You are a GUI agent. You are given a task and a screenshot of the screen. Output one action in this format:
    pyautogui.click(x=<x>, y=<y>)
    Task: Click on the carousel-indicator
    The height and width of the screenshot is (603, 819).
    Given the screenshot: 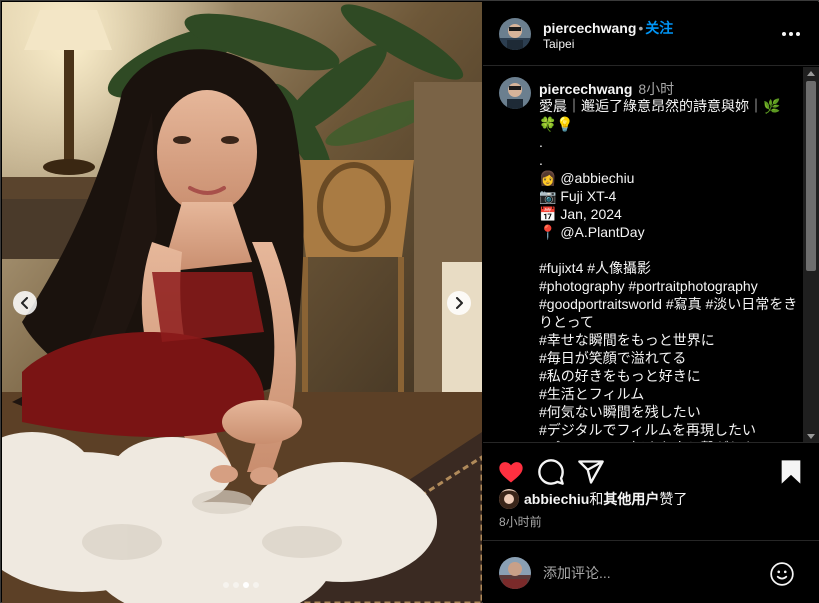 What is the action you would take?
    pyautogui.click(x=241, y=585)
    